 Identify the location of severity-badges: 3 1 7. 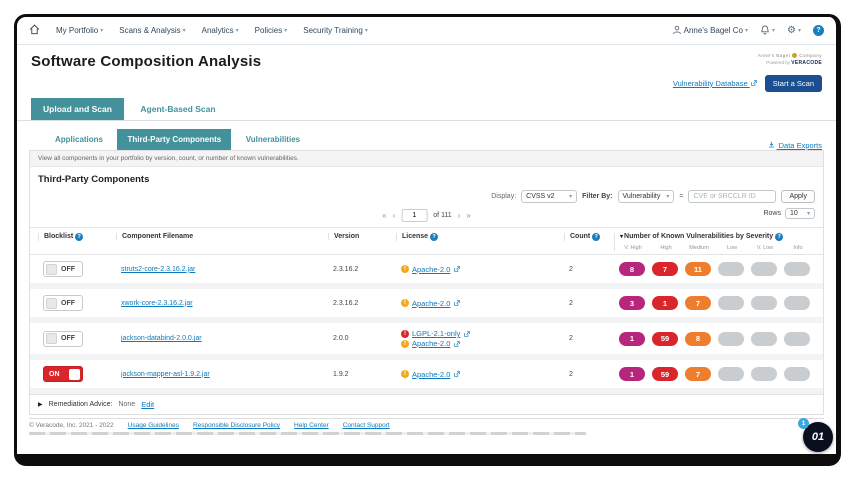
(717, 303).